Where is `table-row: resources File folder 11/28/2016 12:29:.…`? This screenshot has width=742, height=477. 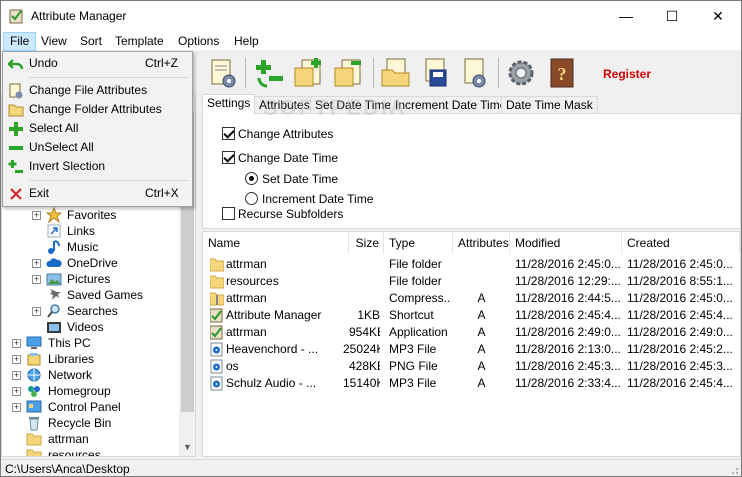
table-row: resources File folder 11/28/2016 12:29:.… is located at coordinates (471, 281).